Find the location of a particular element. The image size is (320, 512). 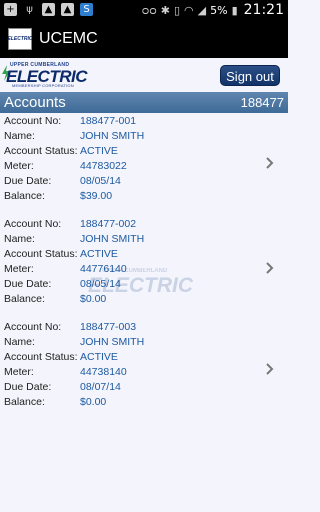

accounts-title: Accounts is located at coordinates (35, 102).